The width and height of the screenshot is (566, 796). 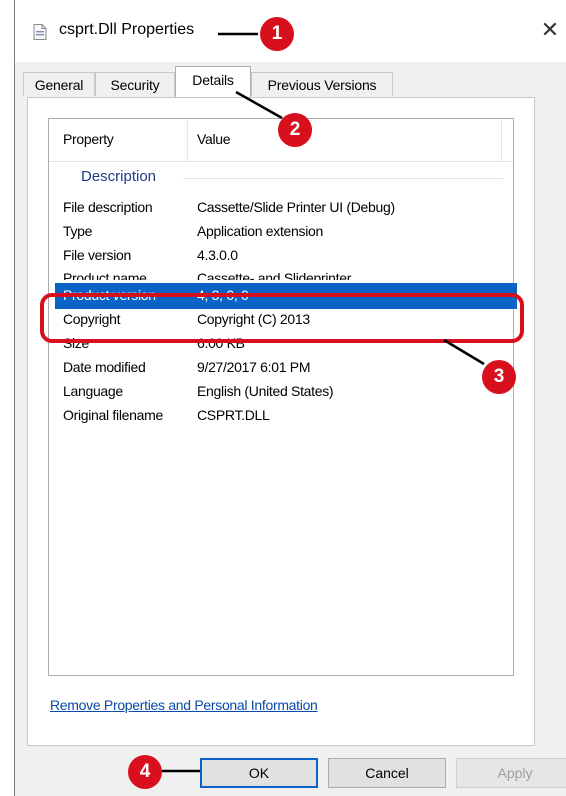 What do you see at coordinates (145, 772) in the screenshot?
I see `callout-marker-4: 4` at bounding box center [145, 772].